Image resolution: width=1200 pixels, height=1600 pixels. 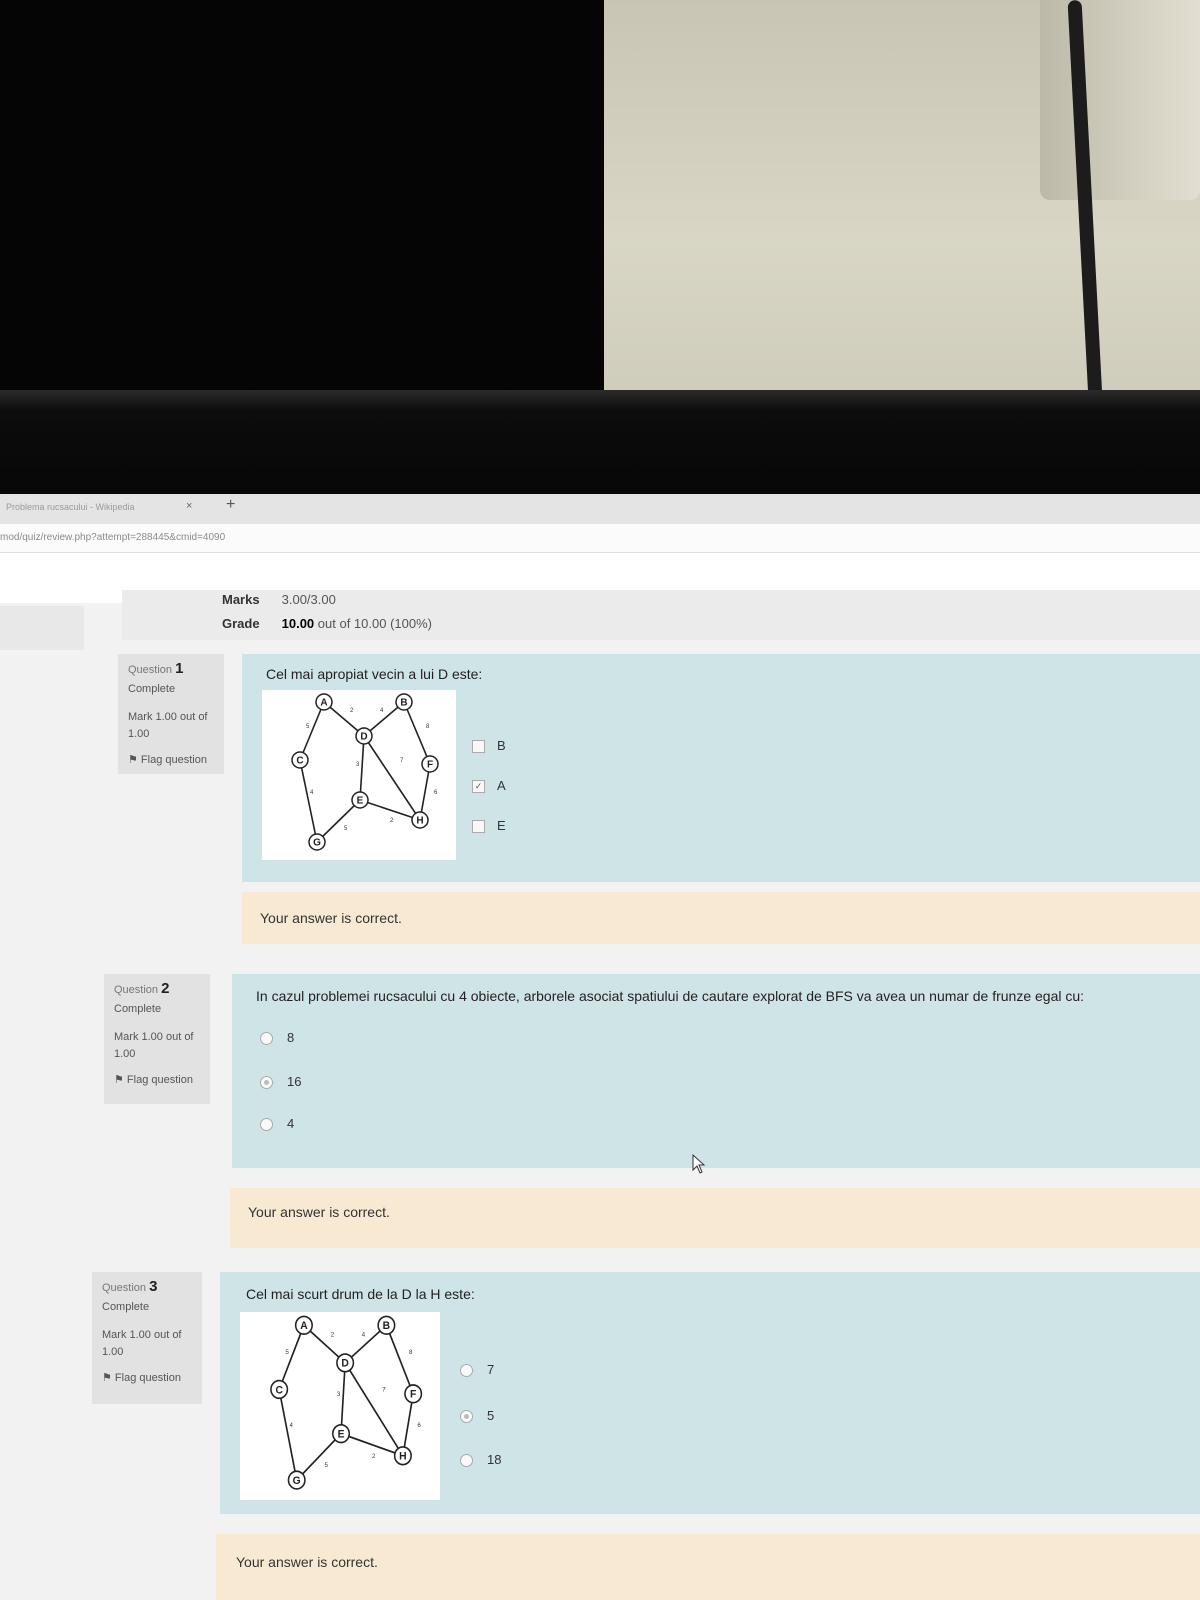 What do you see at coordinates (280, 1082) in the screenshot?
I see `answer-option: 16` at bounding box center [280, 1082].